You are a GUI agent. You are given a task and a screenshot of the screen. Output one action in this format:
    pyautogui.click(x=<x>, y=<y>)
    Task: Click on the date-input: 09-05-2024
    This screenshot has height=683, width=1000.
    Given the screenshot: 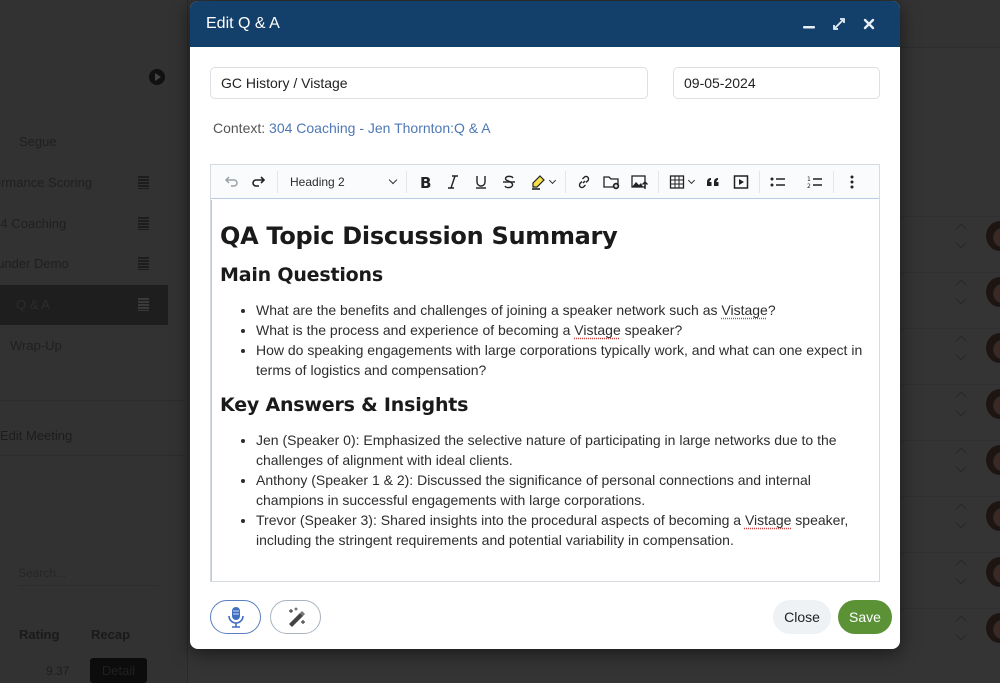 What is the action you would take?
    pyautogui.click(x=776, y=83)
    